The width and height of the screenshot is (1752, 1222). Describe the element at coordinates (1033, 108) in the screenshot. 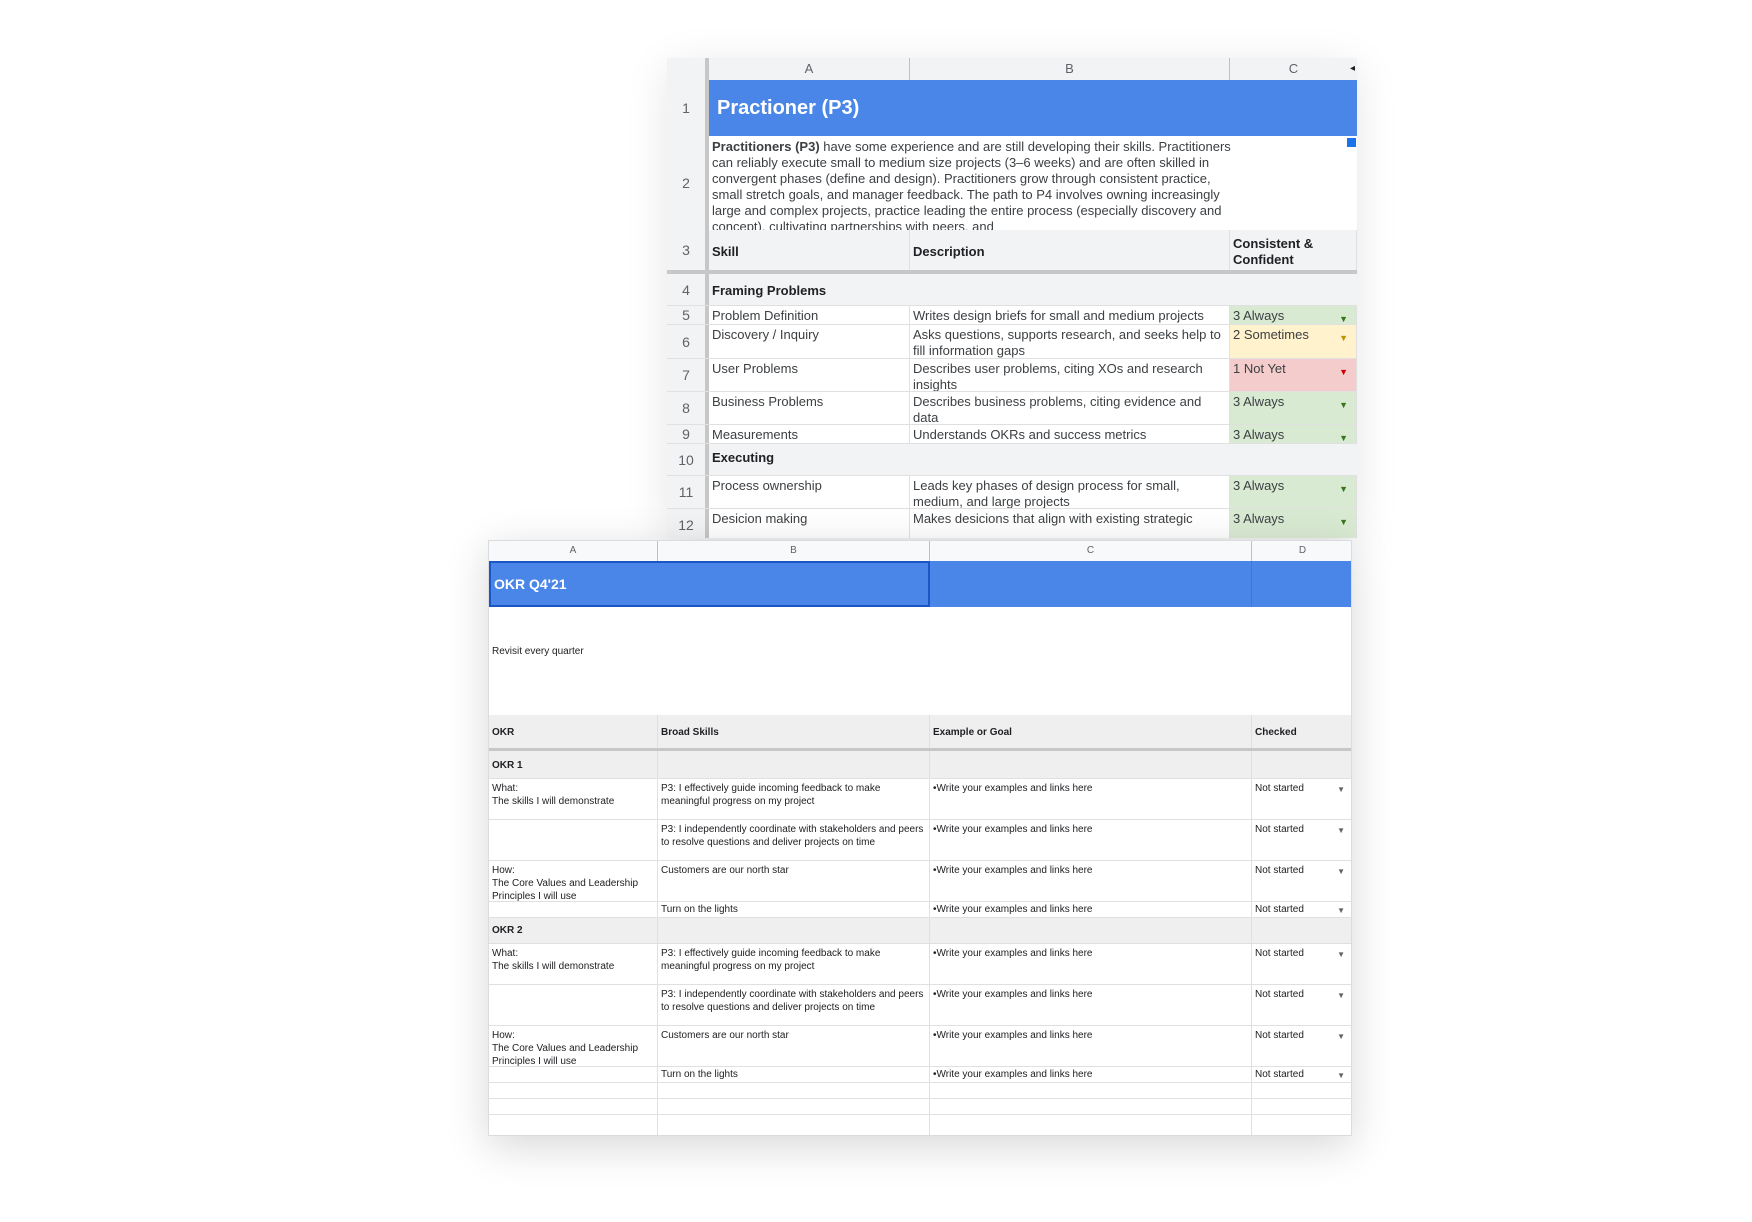

I see `sheet-title: Practioner (P3)` at that location.